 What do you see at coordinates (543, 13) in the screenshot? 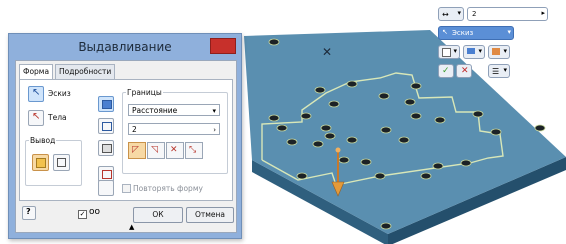
I see `chevron-right-icon: ▸` at bounding box center [543, 13].